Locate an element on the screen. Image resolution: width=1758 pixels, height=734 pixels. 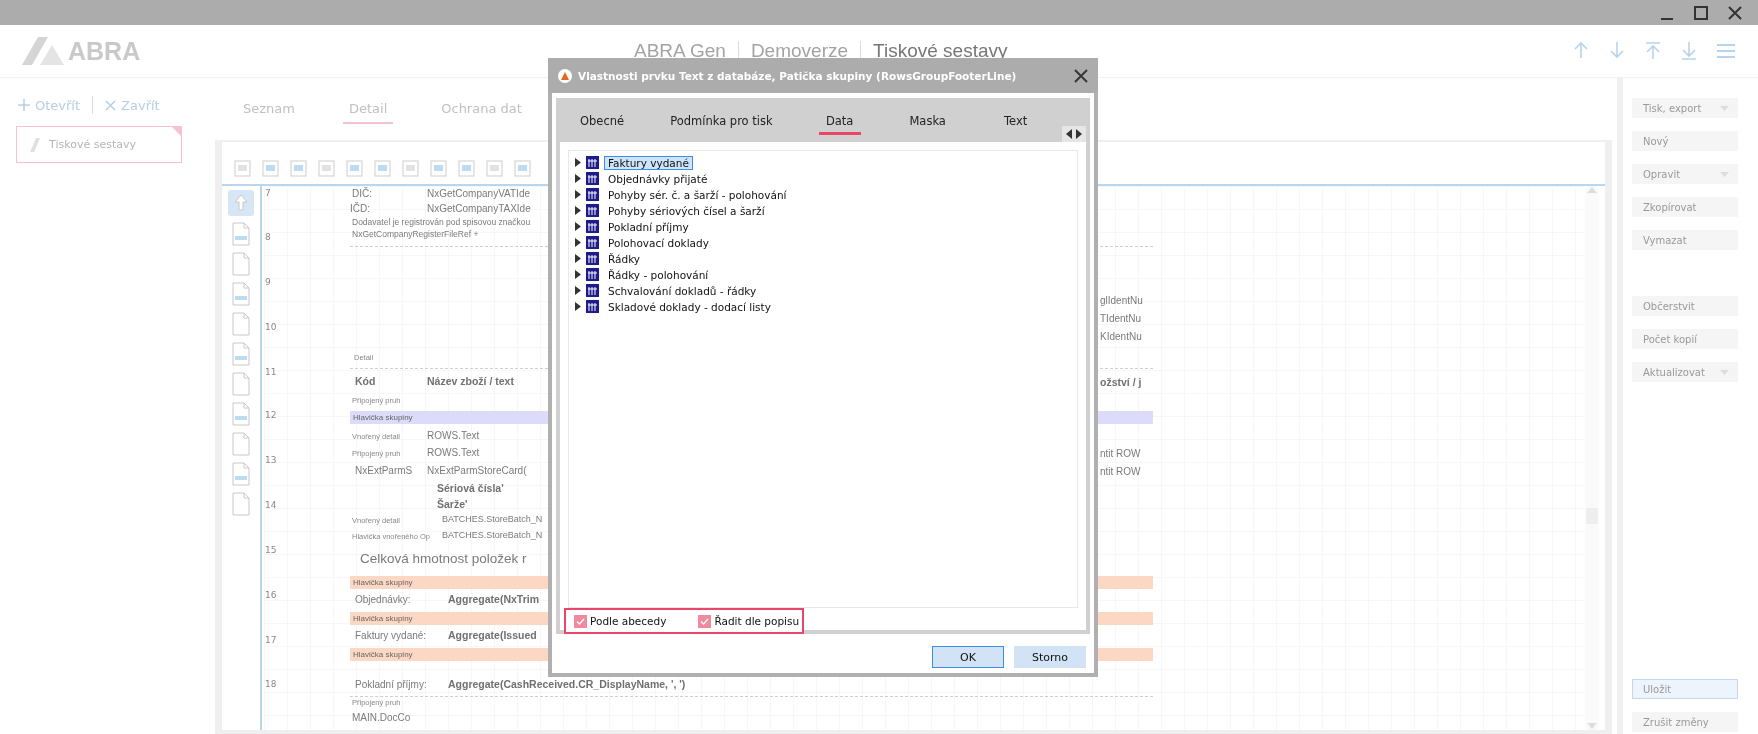
arrow-down-icon is located at coordinates (1617, 51).